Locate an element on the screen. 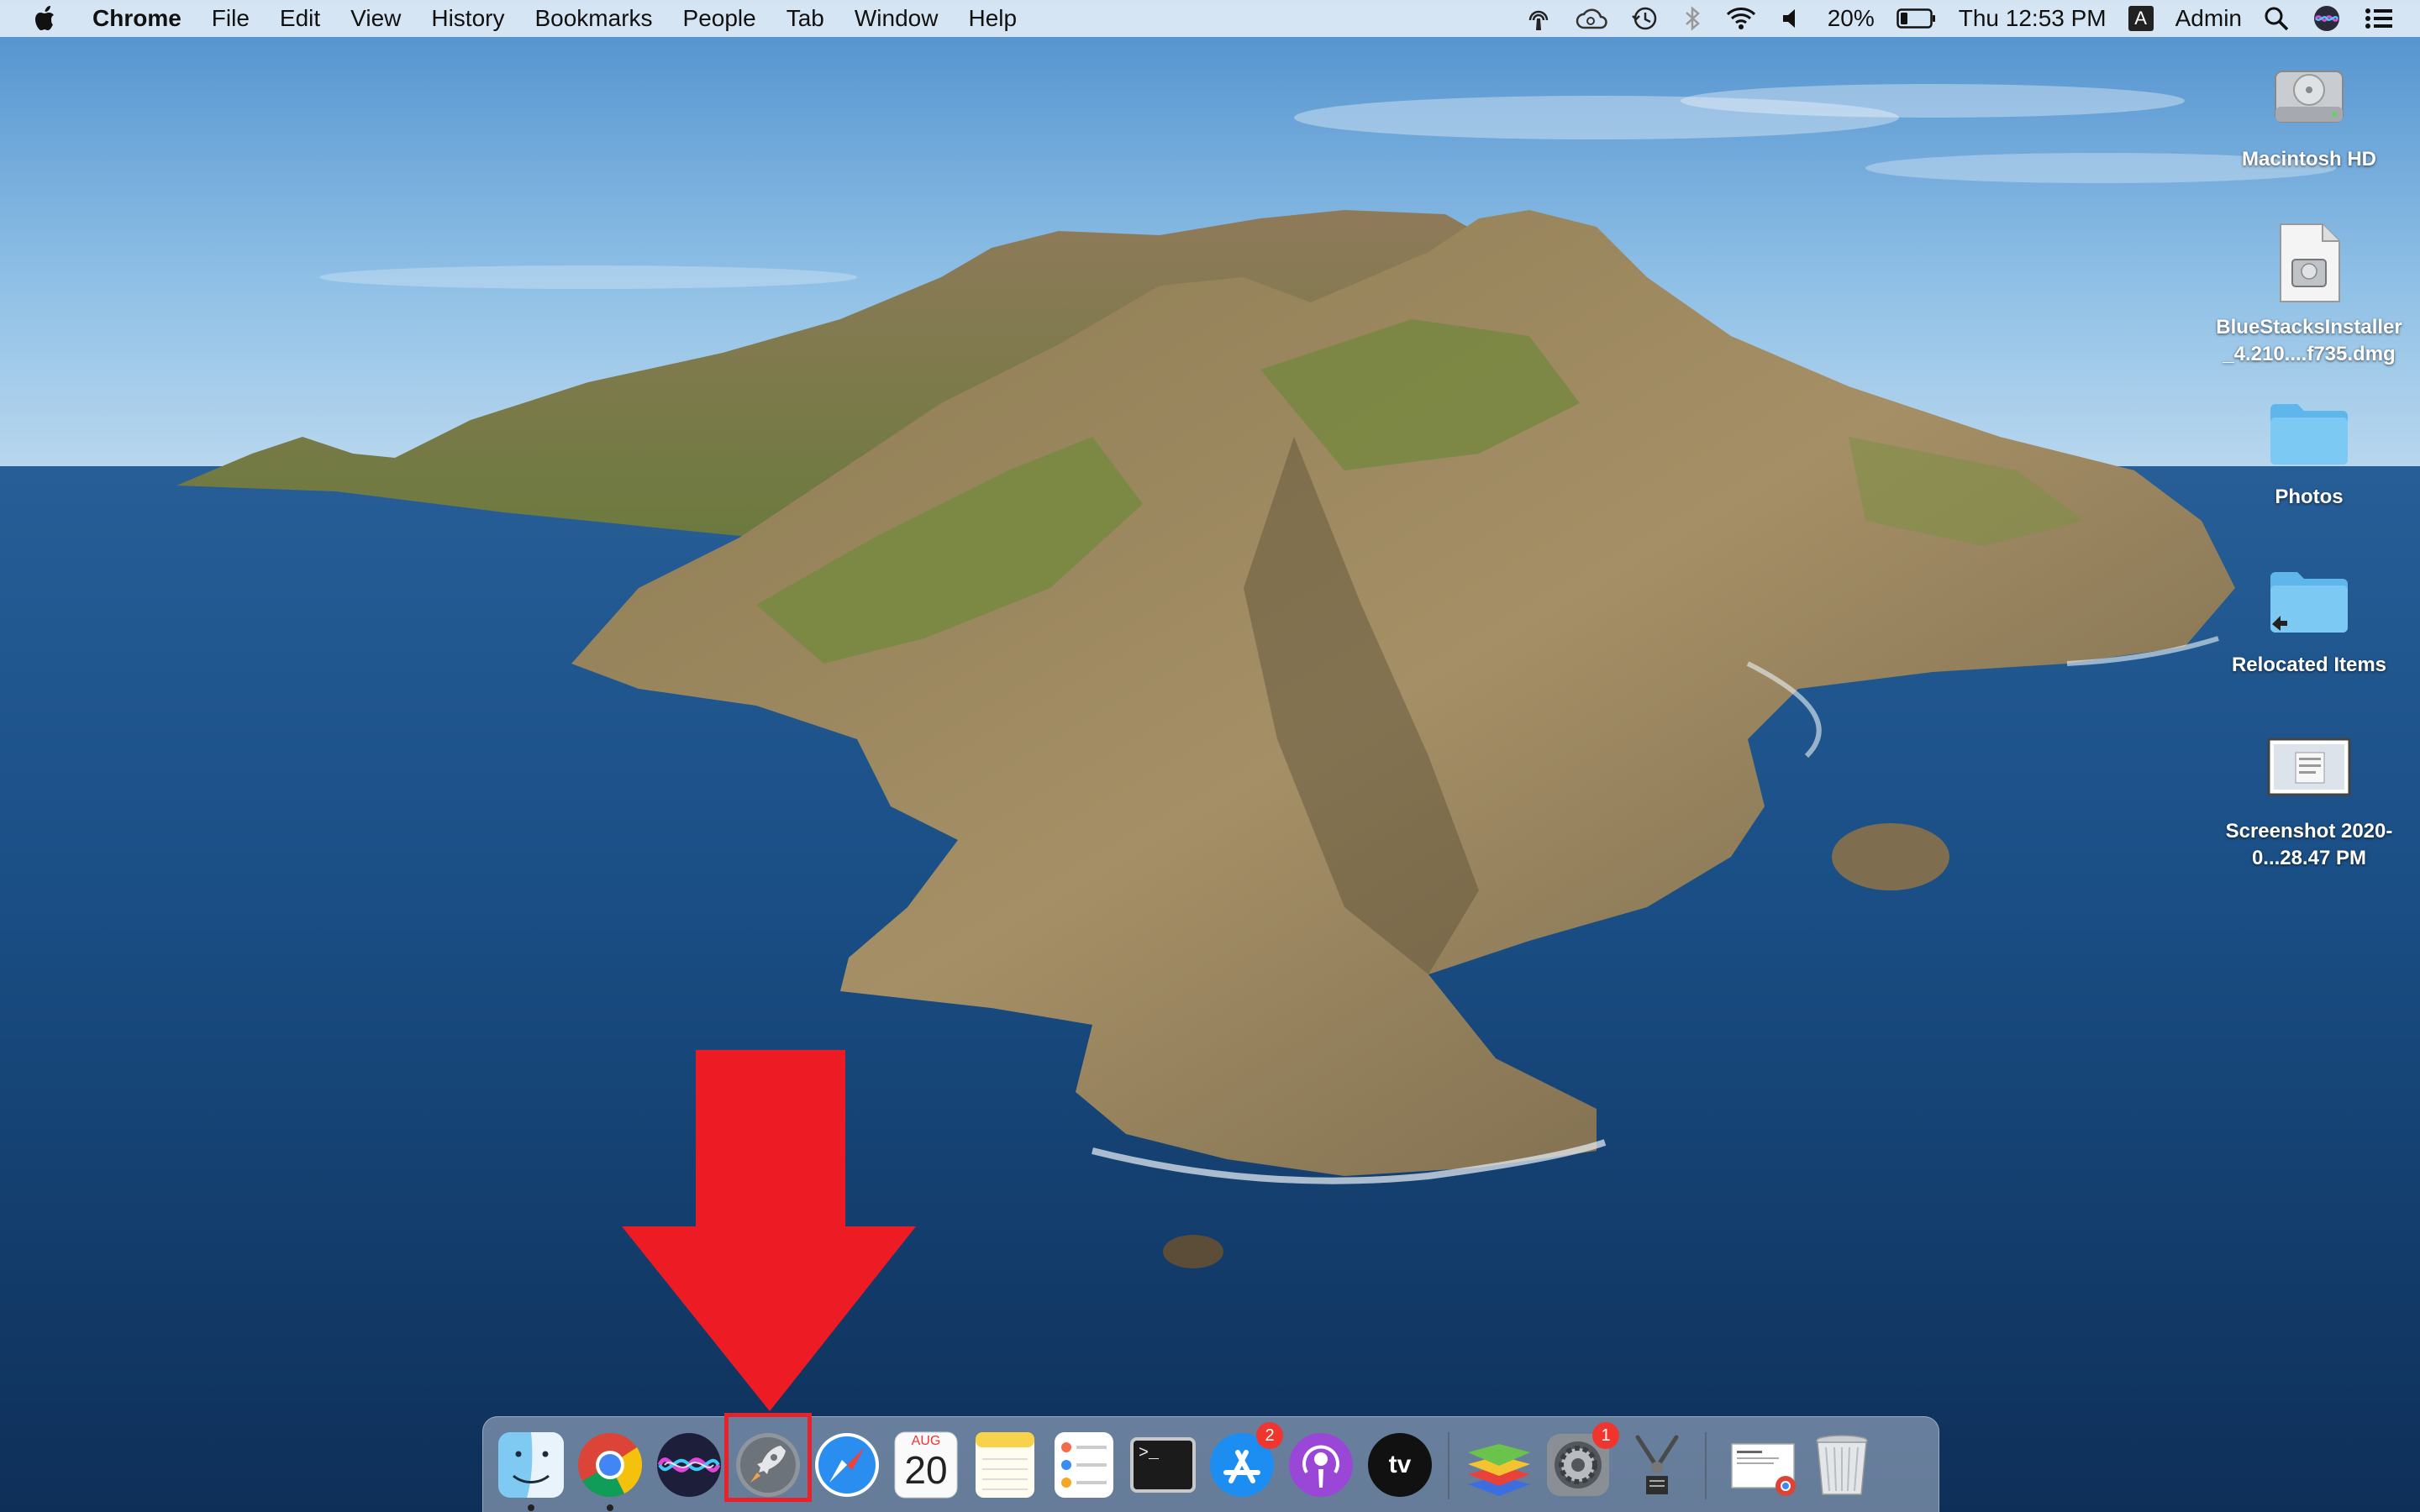  menu-bookmarks: Bookmarks is located at coordinates (593, 18).